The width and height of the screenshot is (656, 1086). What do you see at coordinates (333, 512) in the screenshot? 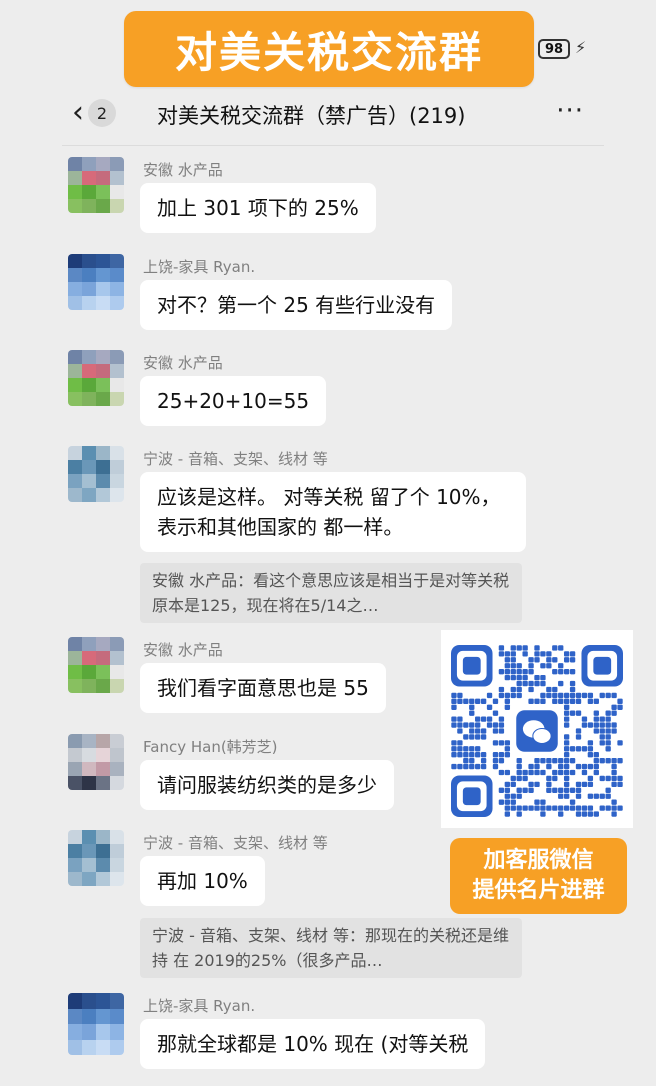
I see `message-bubble: 应该是这样。 对等关税 留了个 10%，表示和其他国家的 都一样。` at bounding box center [333, 512].